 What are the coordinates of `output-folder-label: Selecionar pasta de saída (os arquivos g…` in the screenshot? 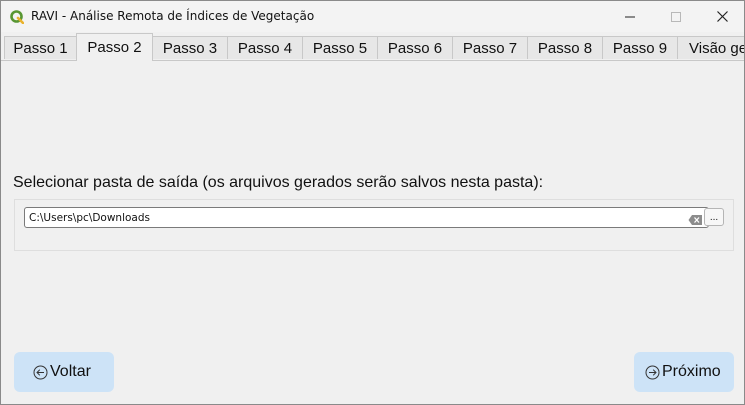 It's located at (278, 182).